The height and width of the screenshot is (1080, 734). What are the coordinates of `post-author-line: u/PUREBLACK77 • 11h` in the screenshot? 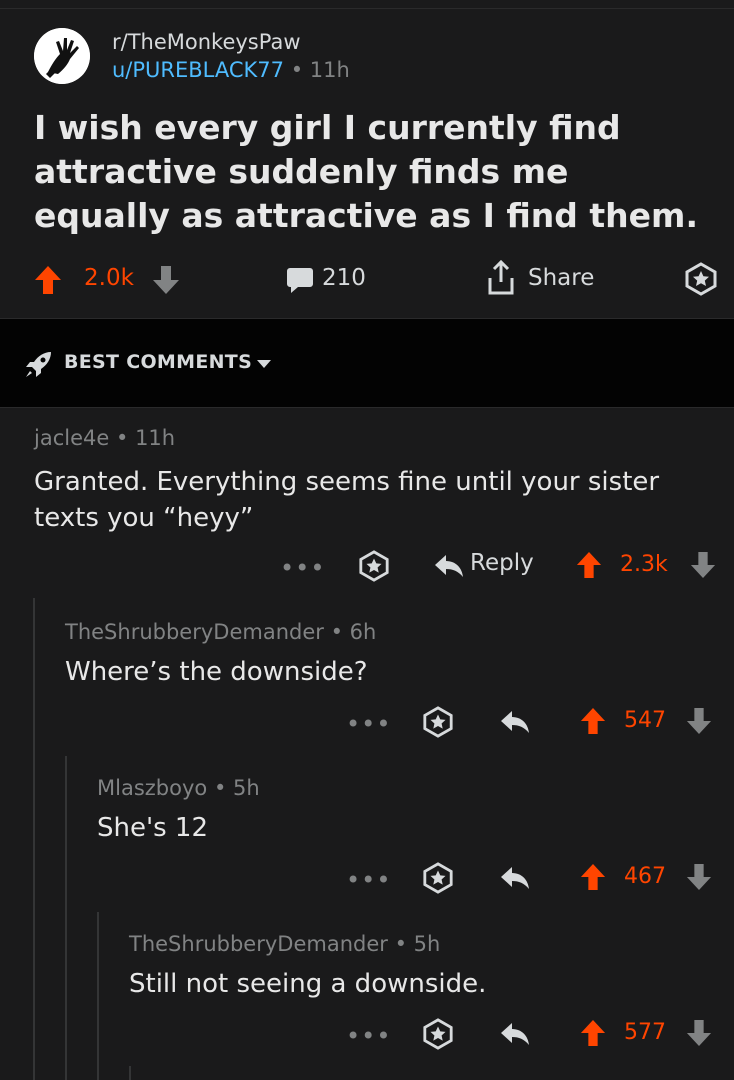 It's located at (231, 70).